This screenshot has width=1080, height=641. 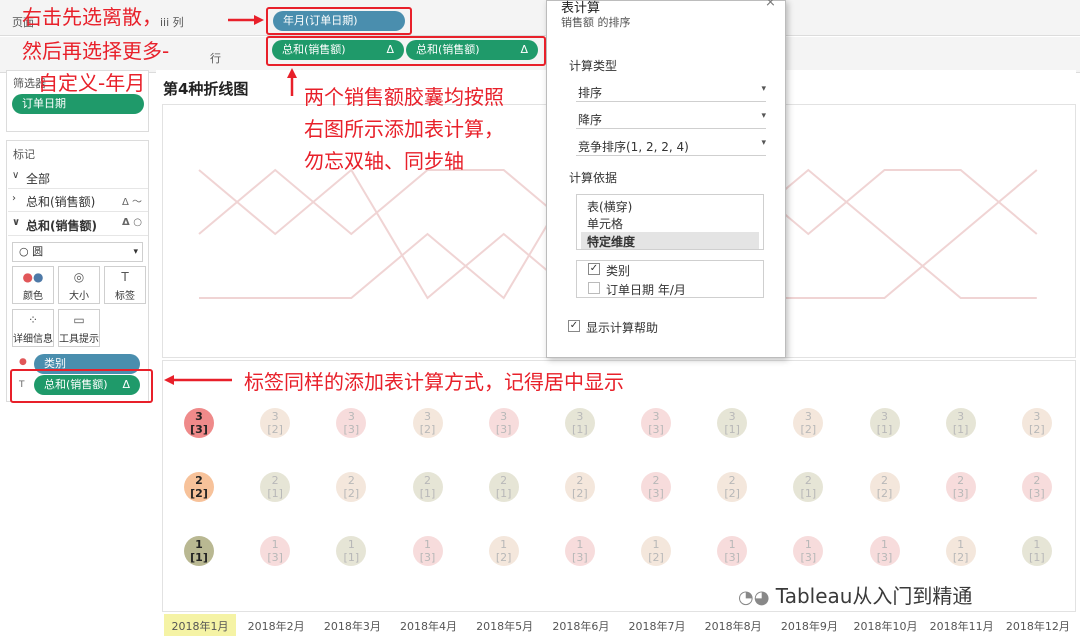 What do you see at coordinates (384, 161) in the screenshot?
I see `annotation-middle-3: 勿忘双轴、同步轴` at bounding box center [384, 161].